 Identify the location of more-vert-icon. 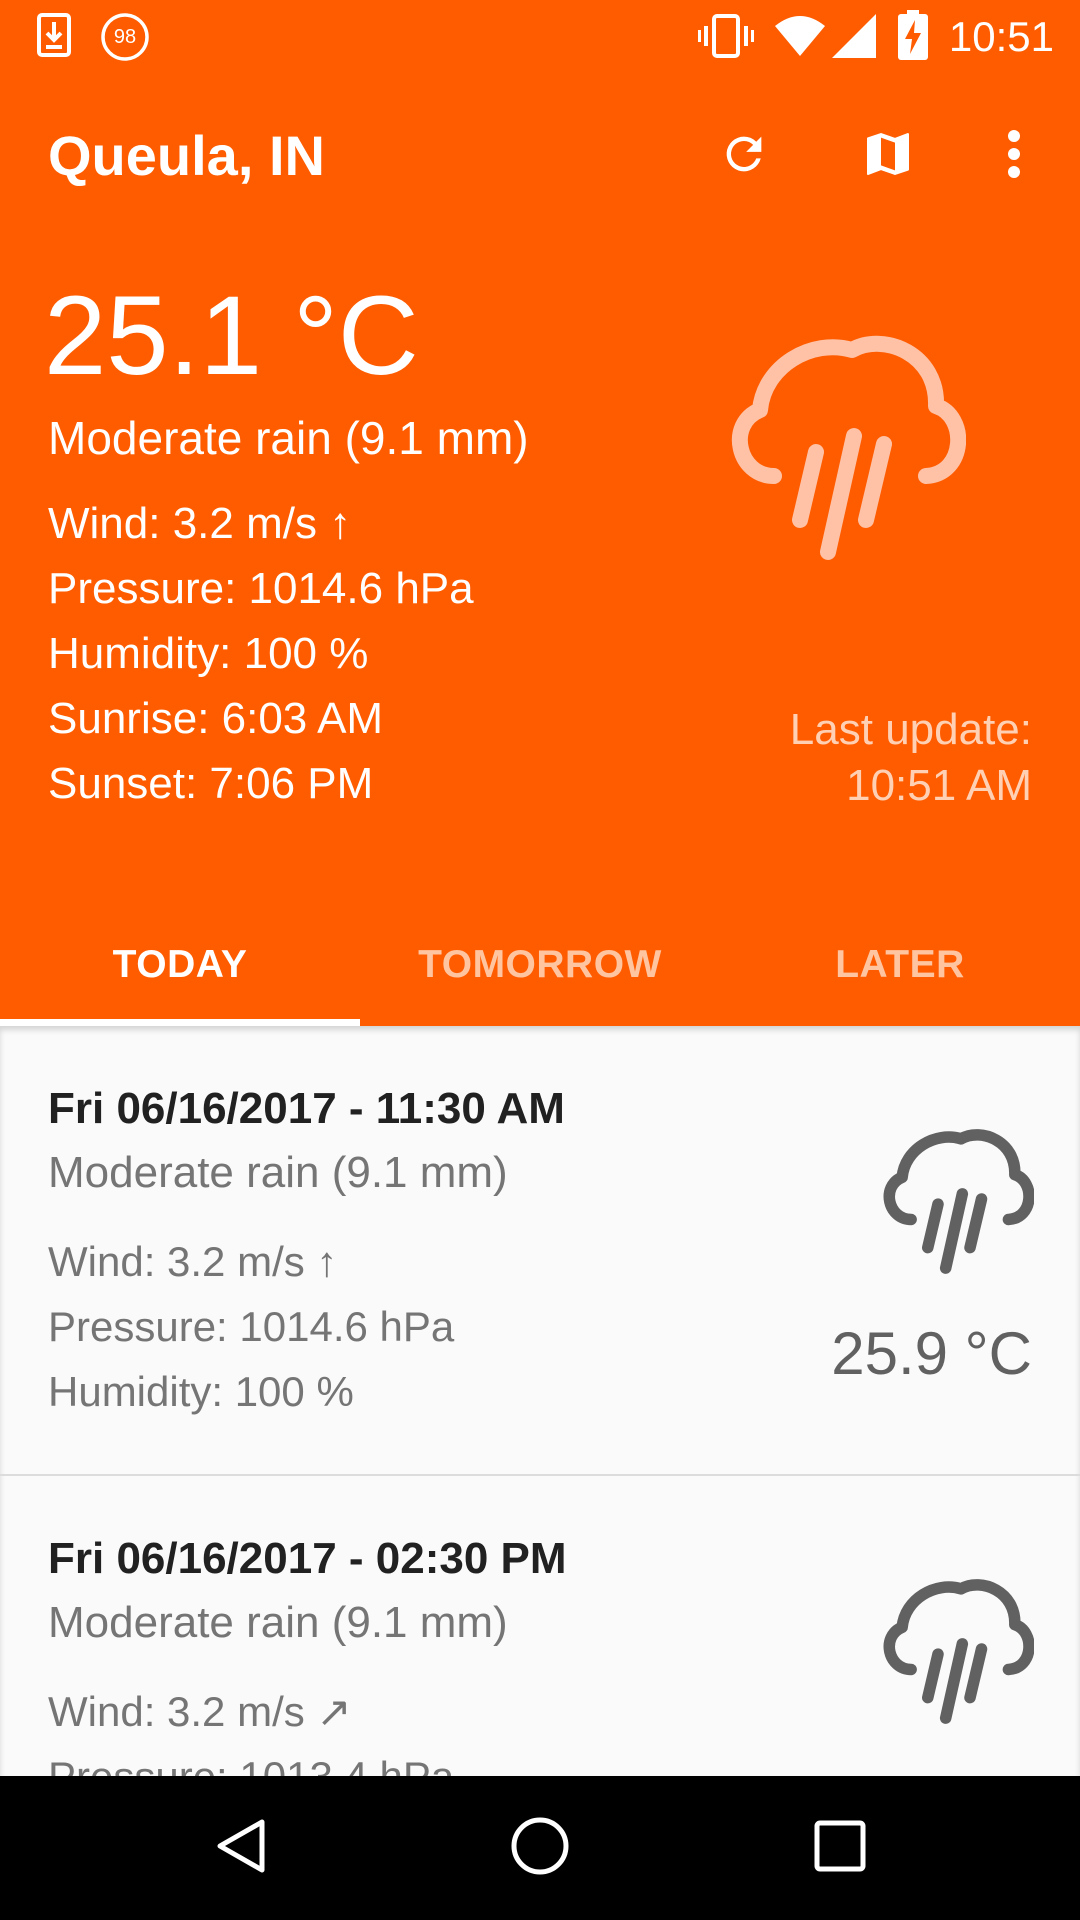
(1014, 156).